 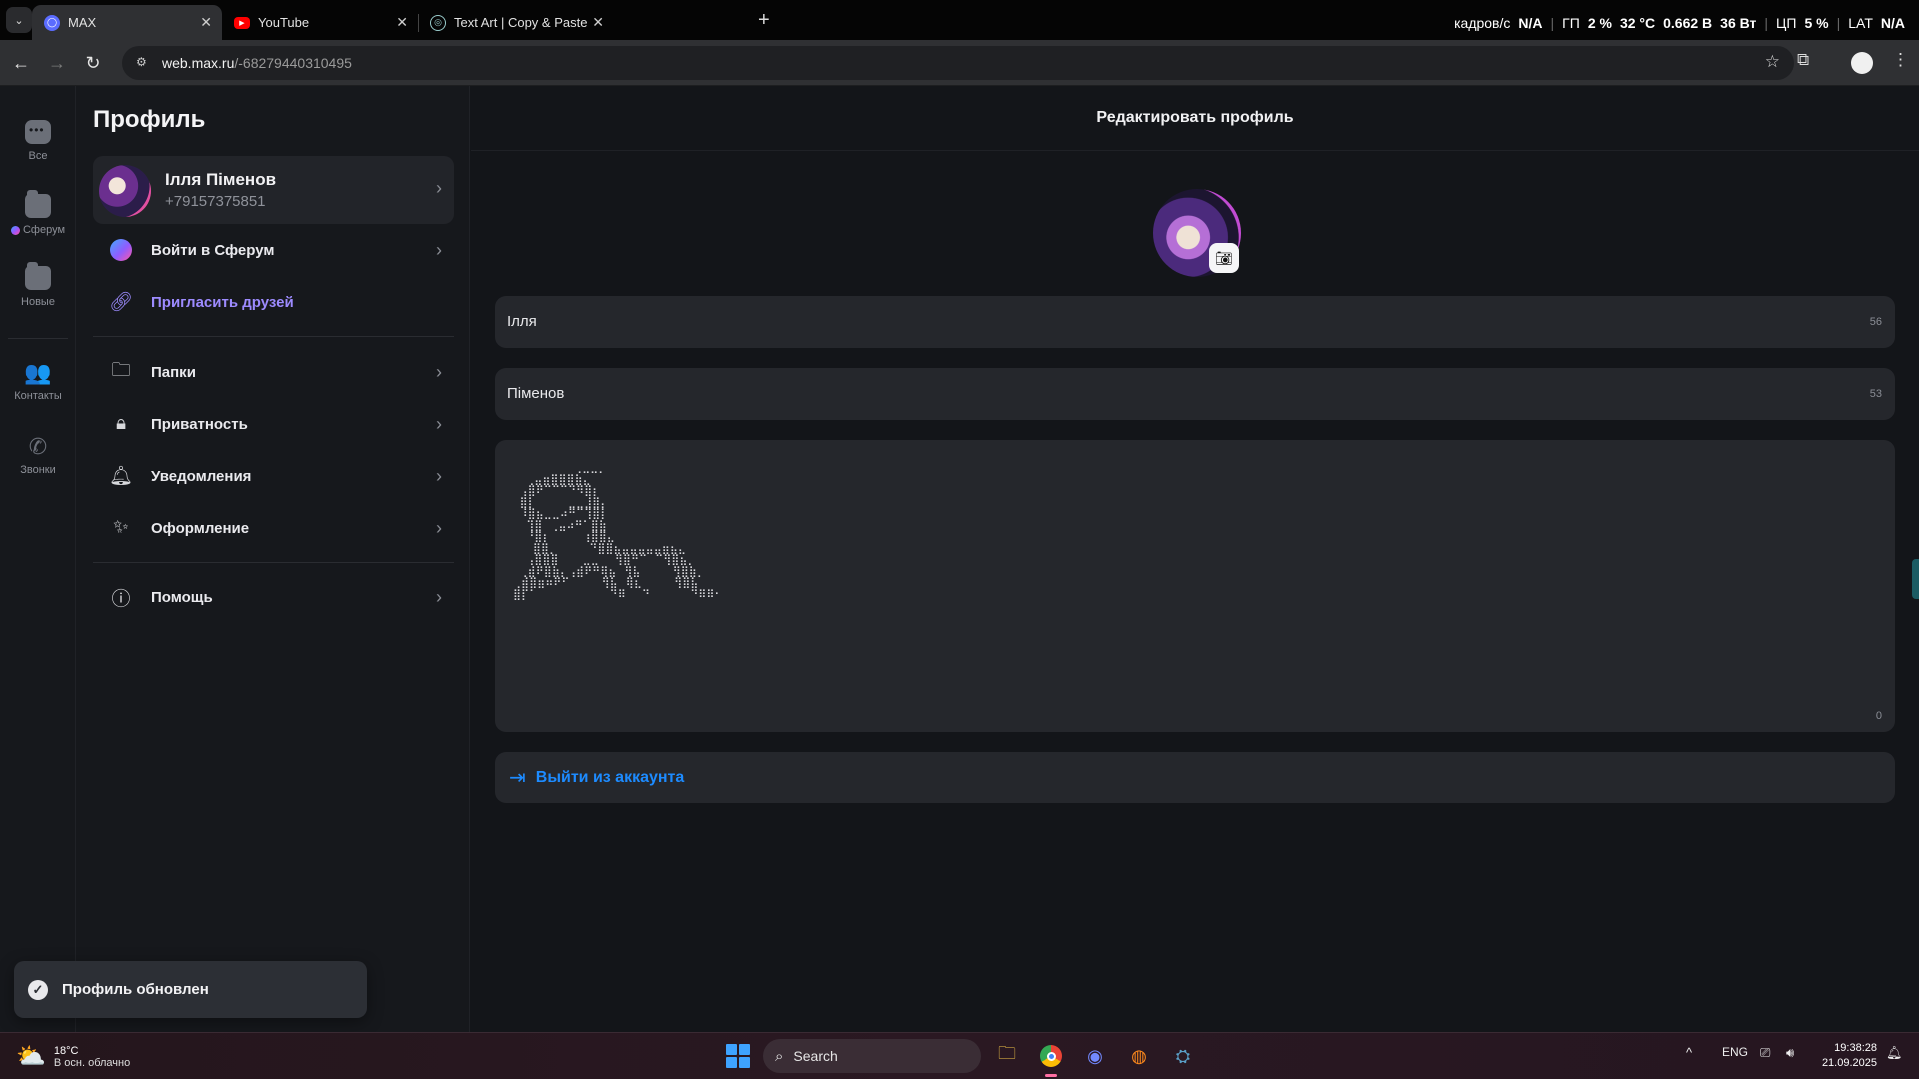 I want to click on tab-title: YouTube, so click(x=284, y=22).